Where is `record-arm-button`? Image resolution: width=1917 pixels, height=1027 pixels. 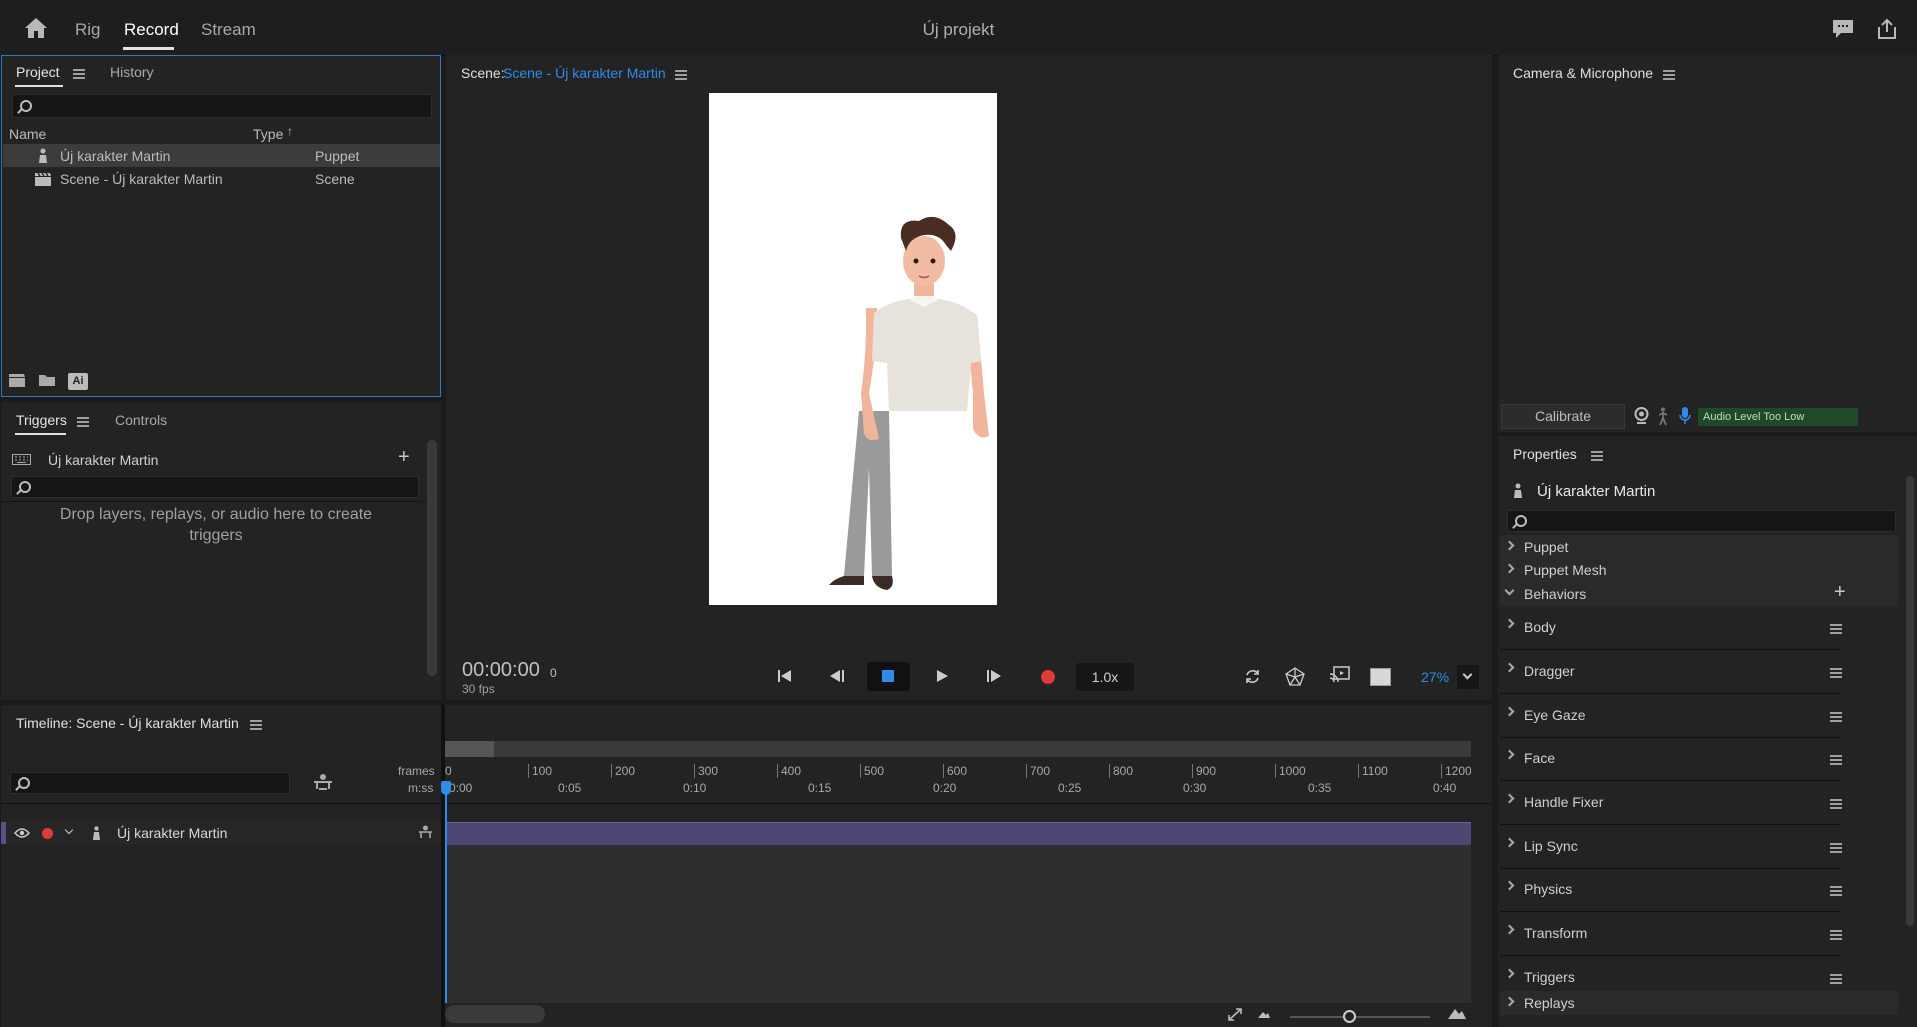
record-arm-button is located at coordinates (47, 833).